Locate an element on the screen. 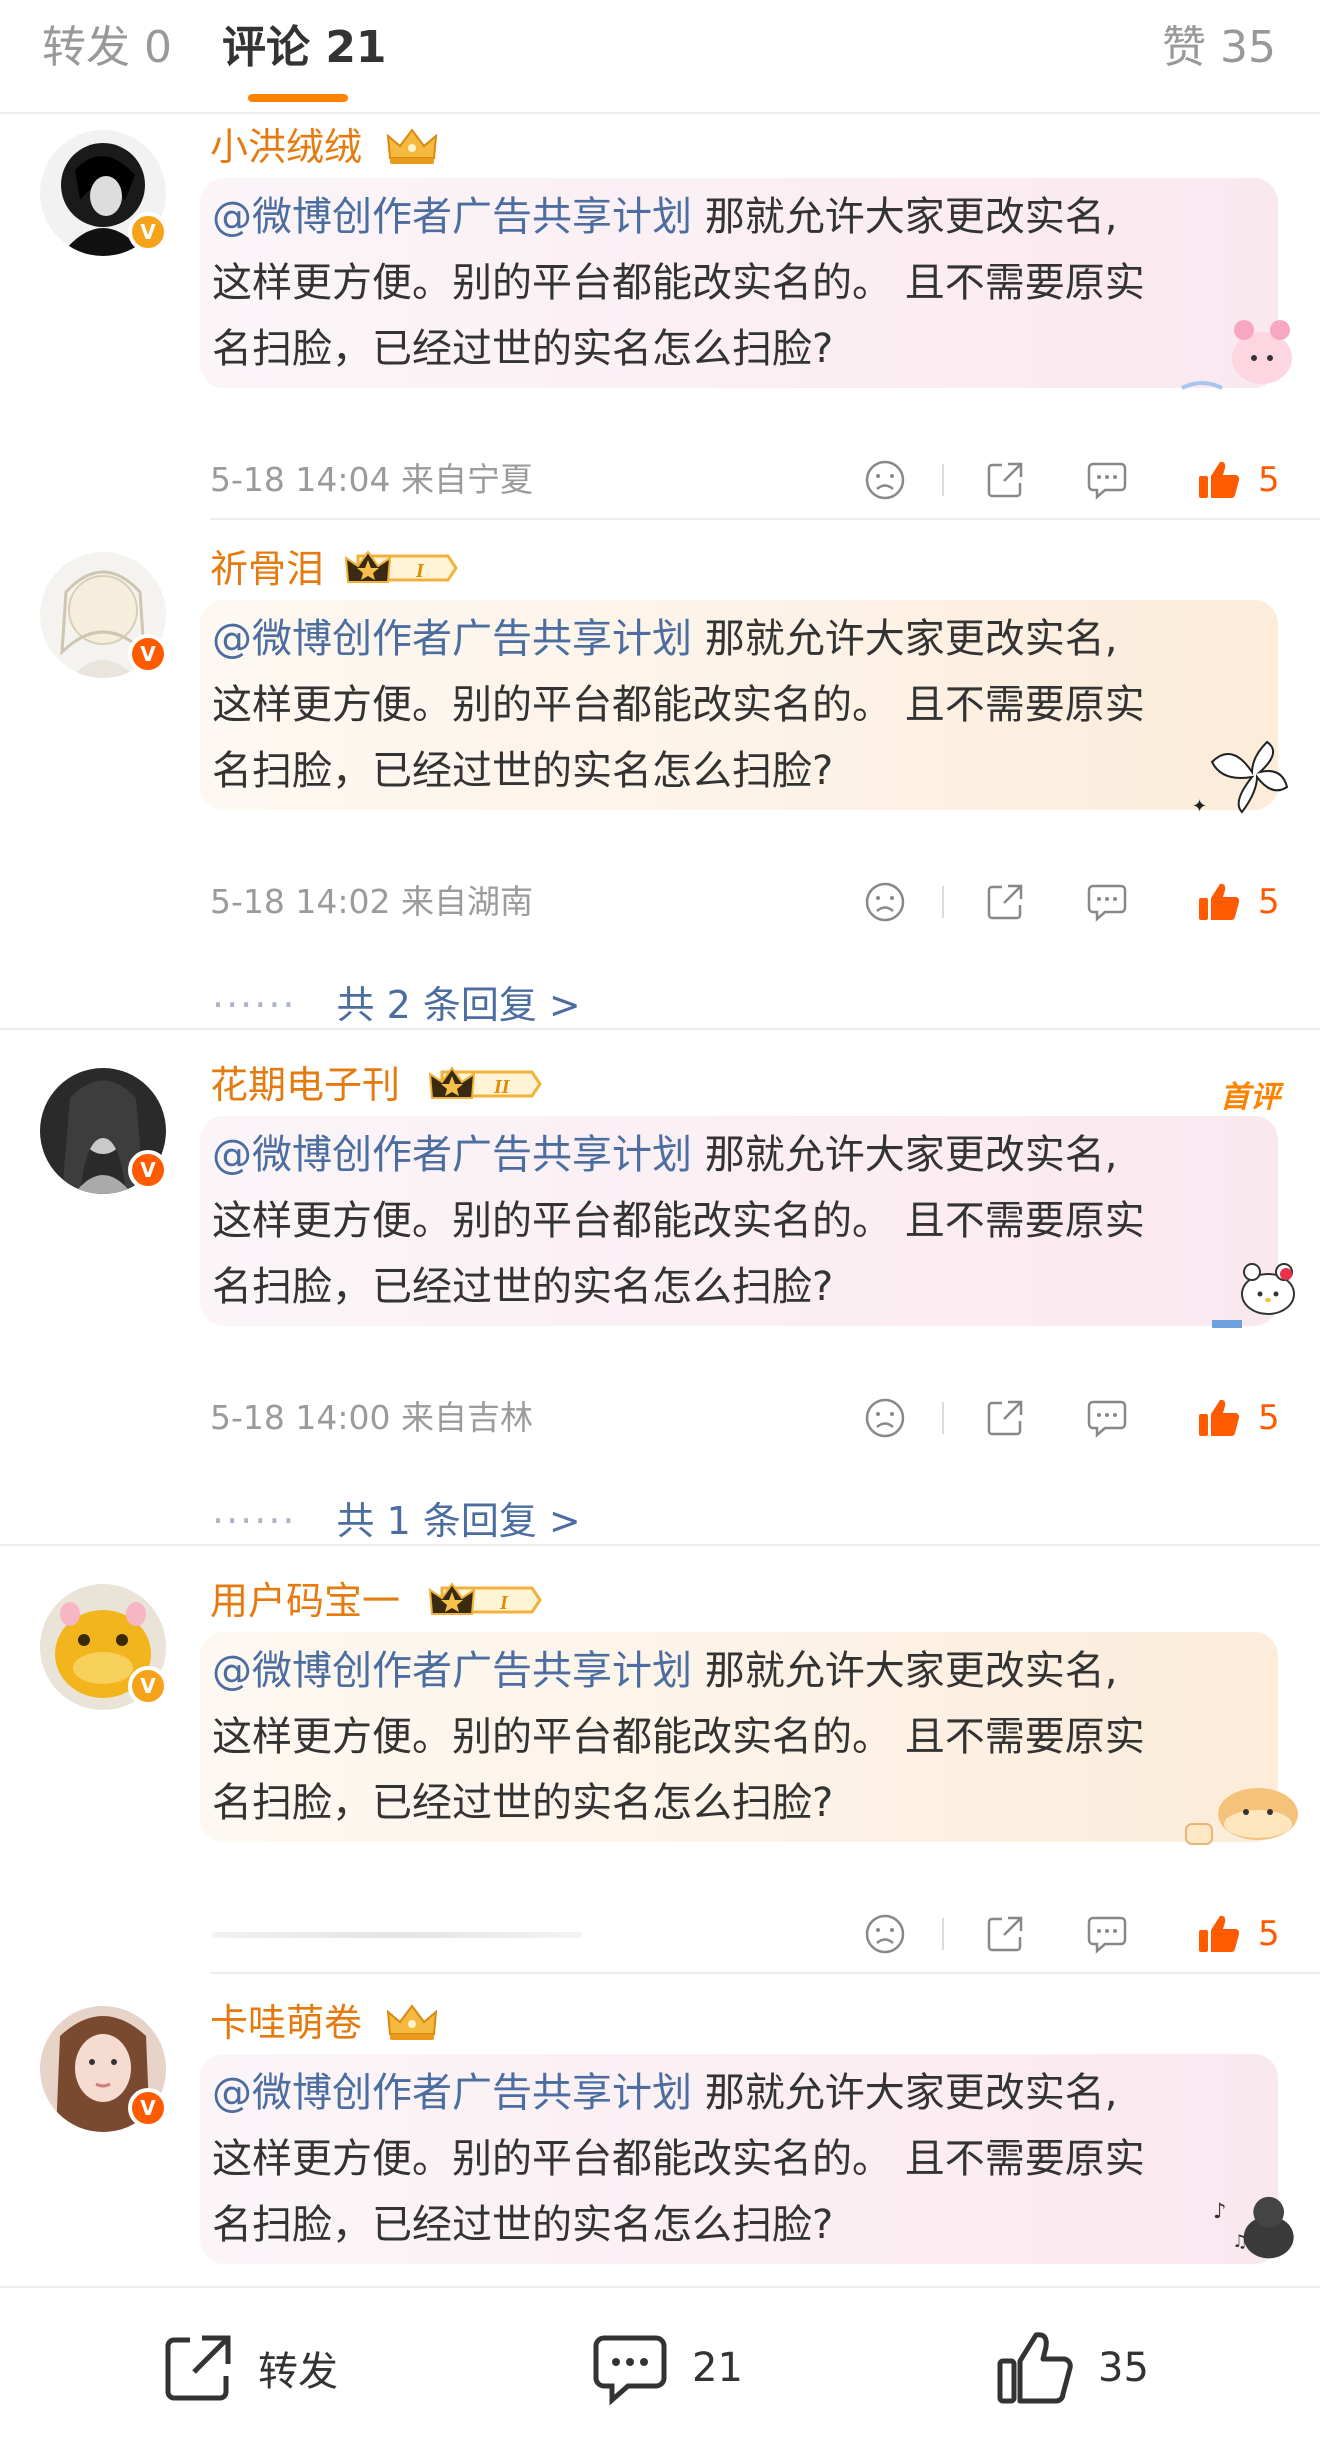 The width and height of the screenshot is (1320, 2438). tab-comments: 评论 21 is located at coordinates (304, 48).